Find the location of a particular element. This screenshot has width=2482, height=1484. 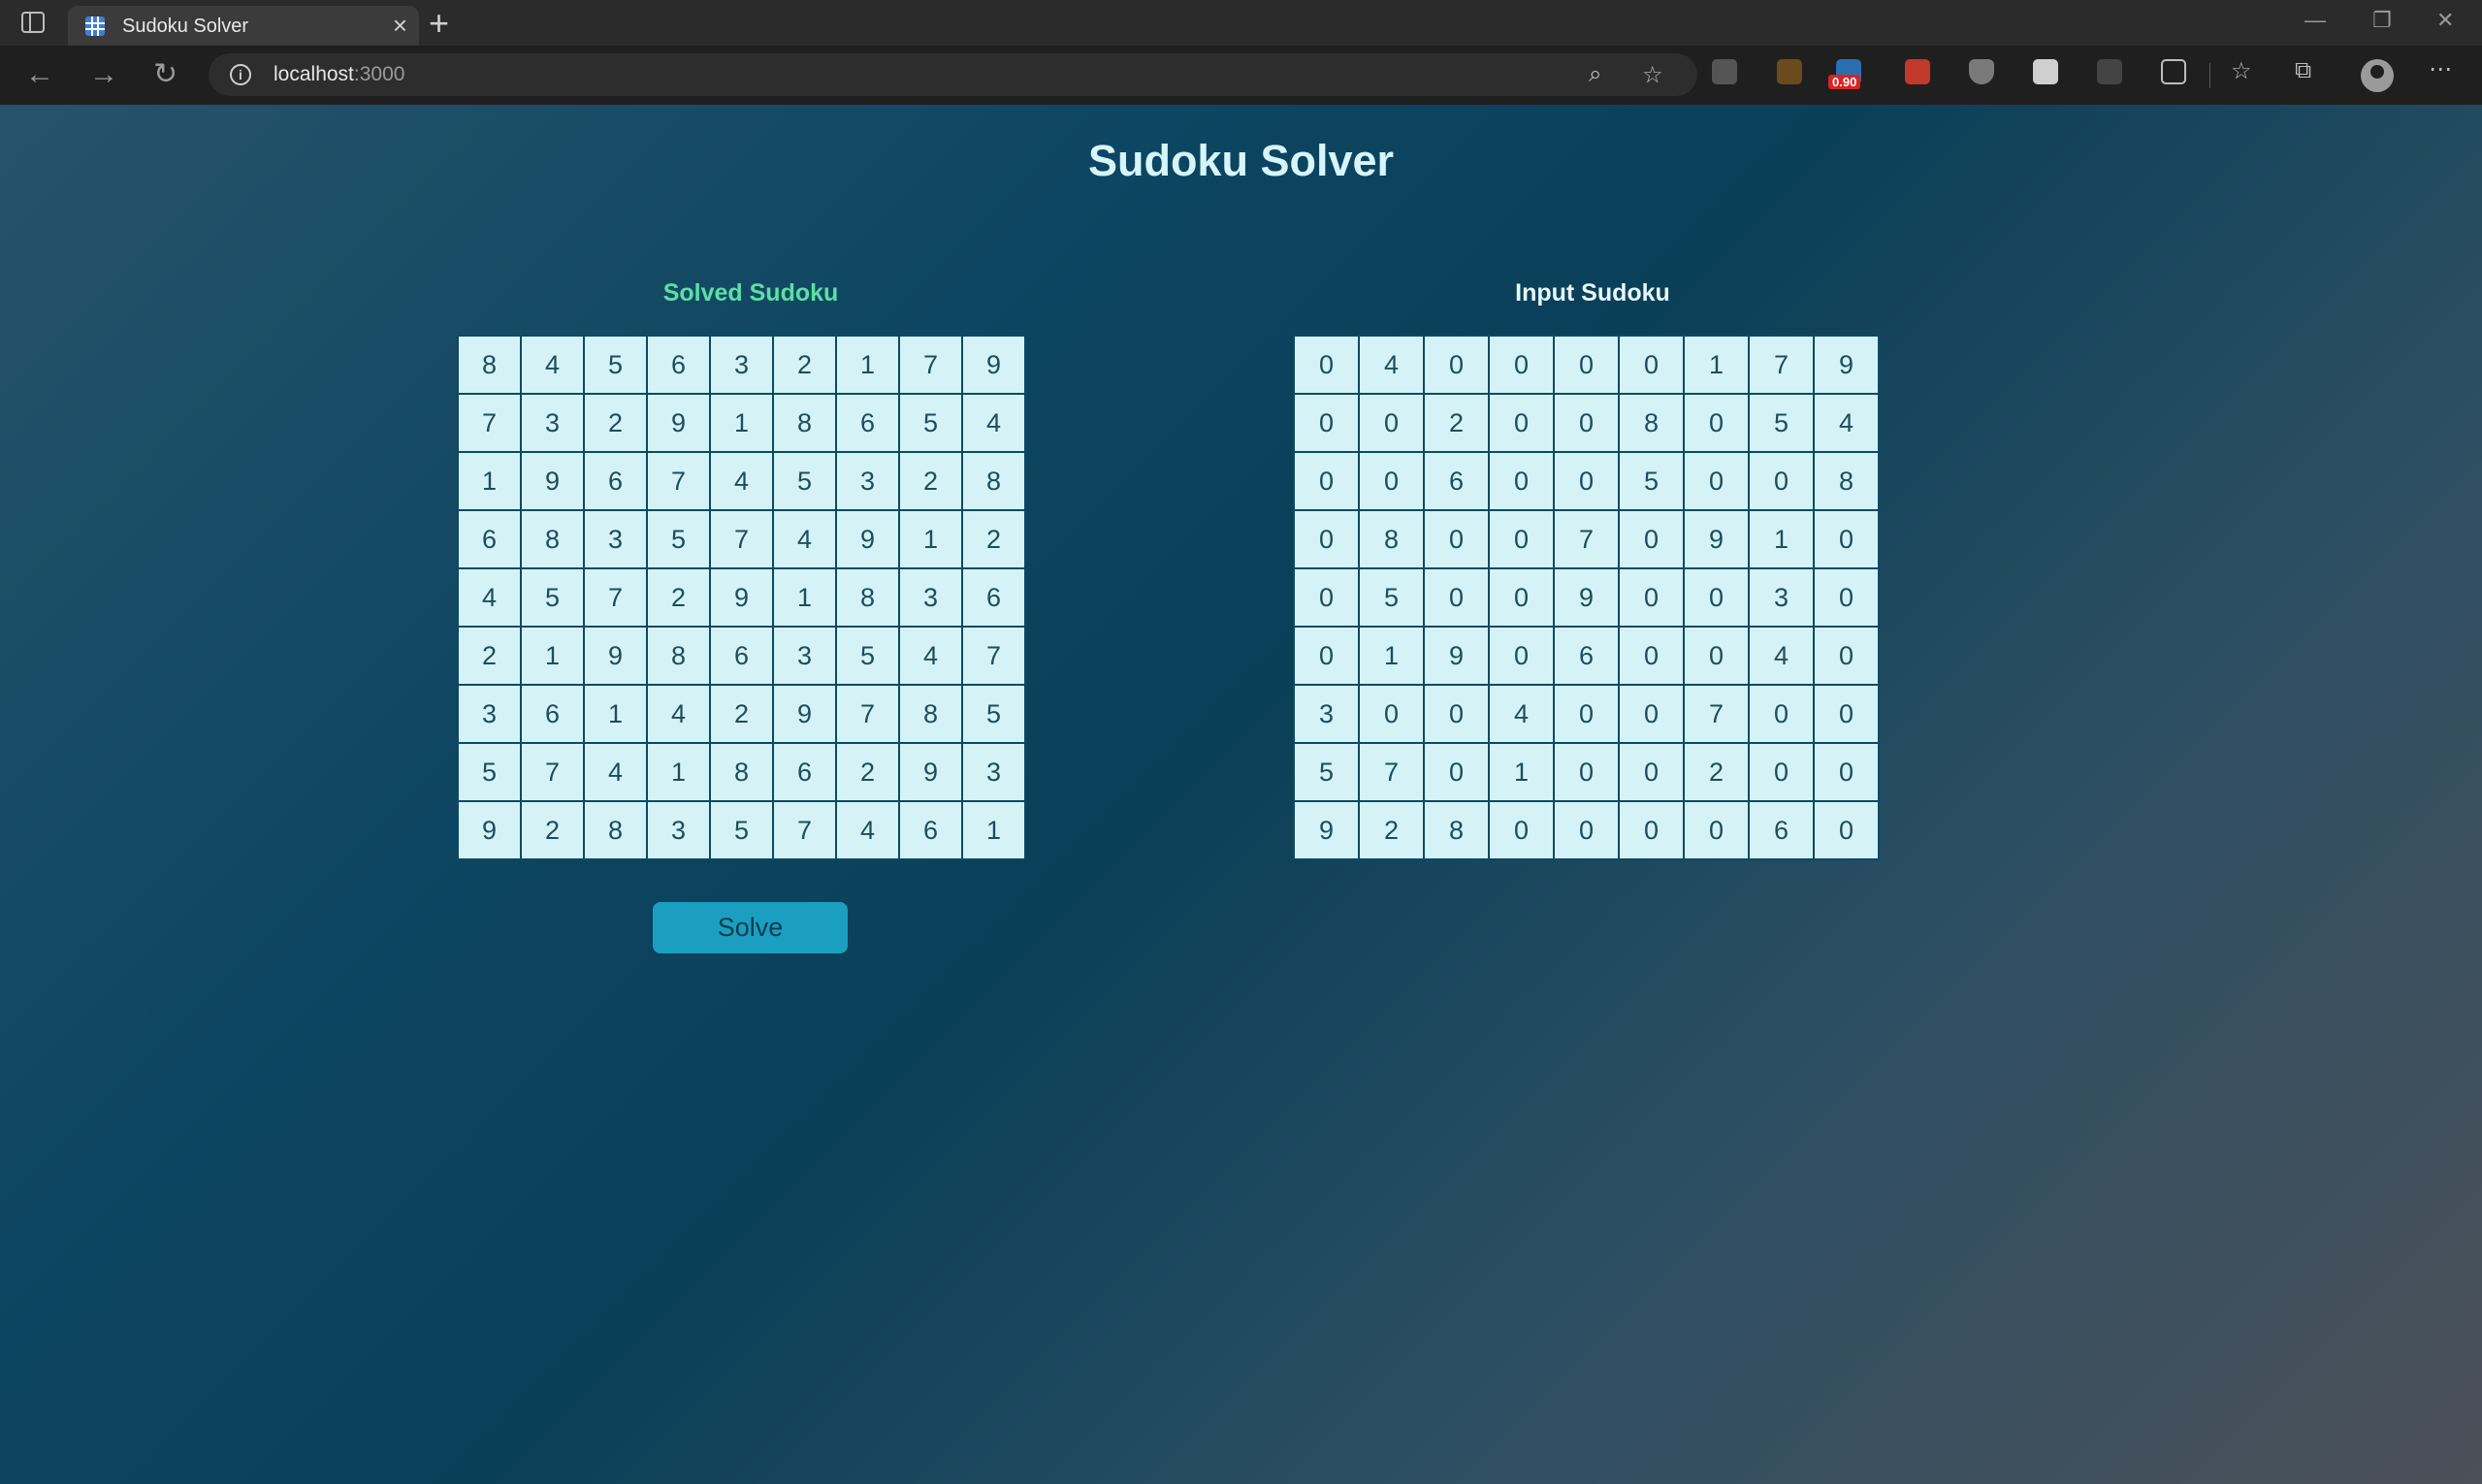

extensions-puzzle-icon is located at coordinates (2173, 71).